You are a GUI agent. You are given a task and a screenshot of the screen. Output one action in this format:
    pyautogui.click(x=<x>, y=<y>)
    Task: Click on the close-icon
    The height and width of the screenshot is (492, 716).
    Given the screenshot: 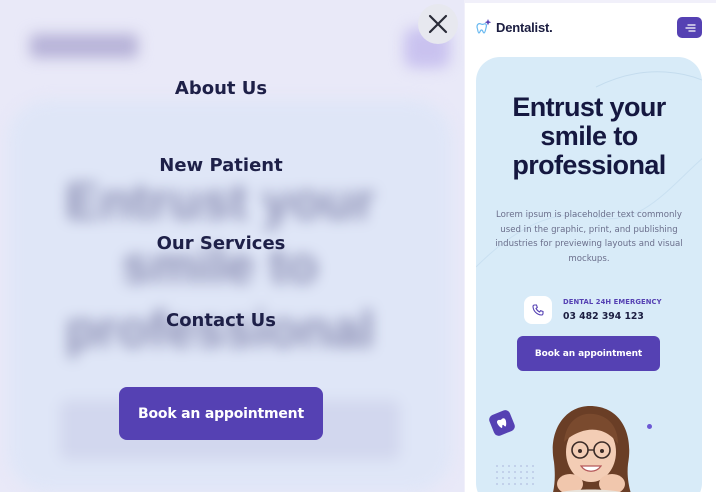 What is the action you would take?
    pyautogui.click(x=438, y=24)
    